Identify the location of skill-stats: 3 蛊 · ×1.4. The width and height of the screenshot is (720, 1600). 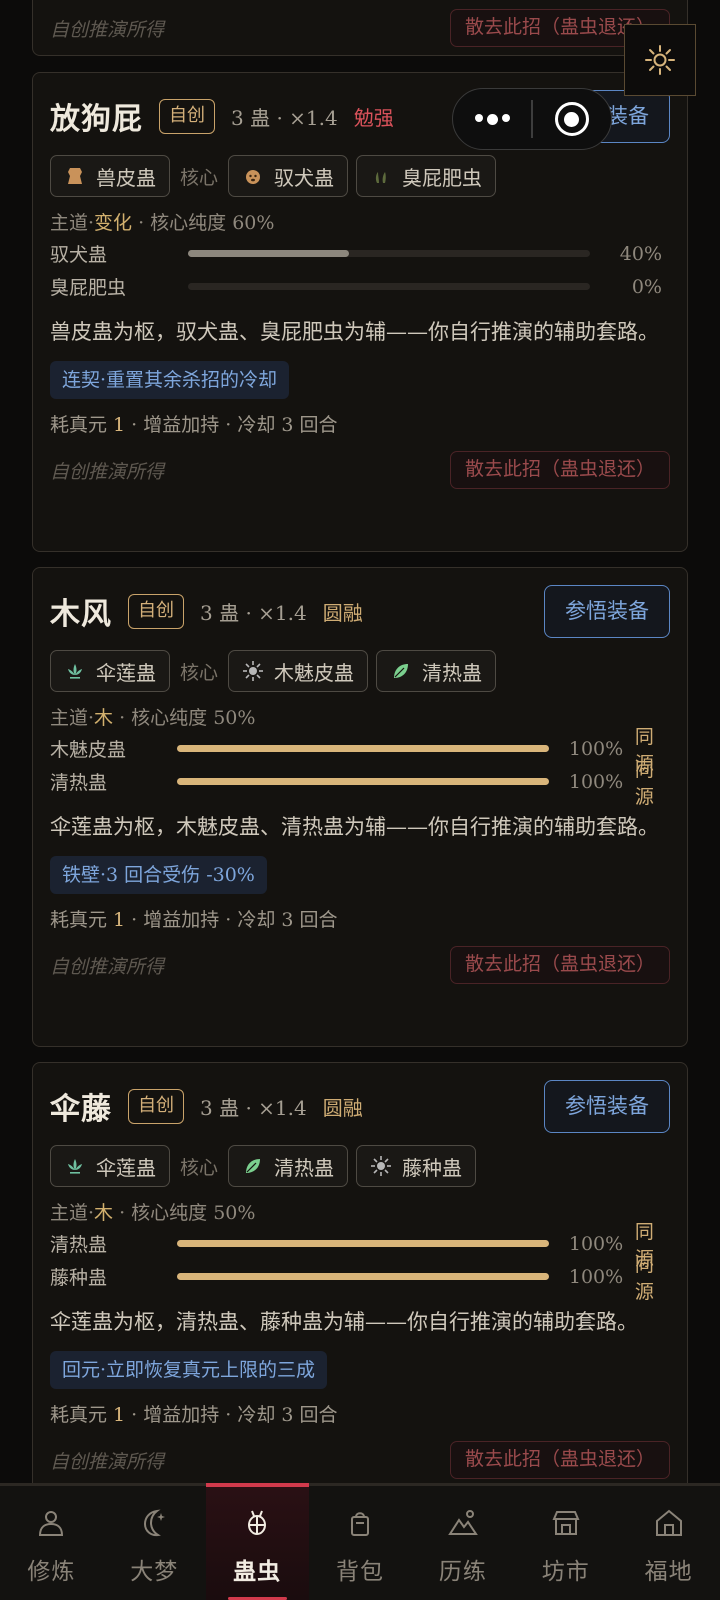
(284, 117).